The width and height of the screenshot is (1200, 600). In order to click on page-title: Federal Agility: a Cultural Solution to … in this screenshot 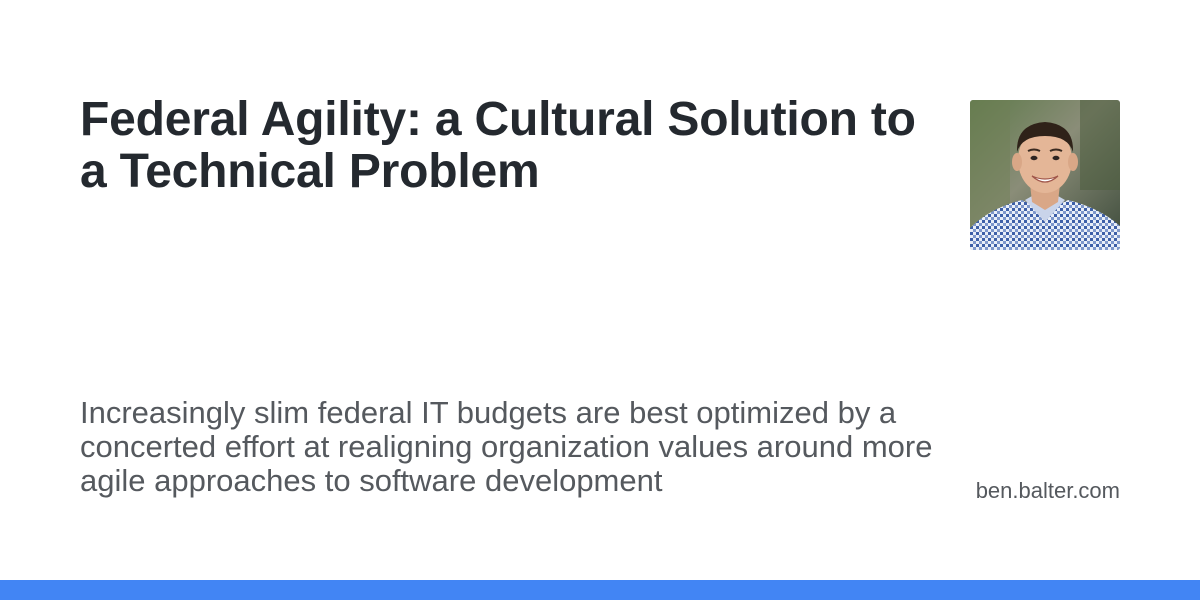, I will do `click(498, 145)`.